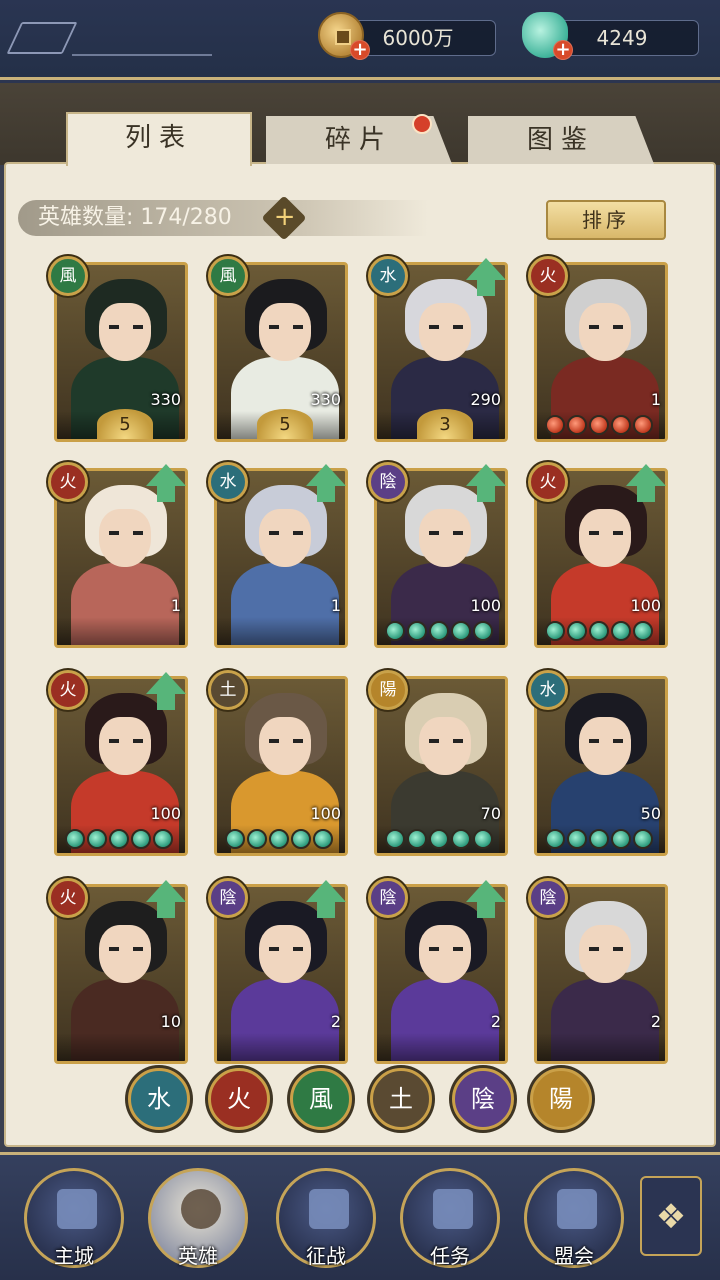 This screenshot has width=720, height=1280. What do you see at coordinates (422, 124) in the screenshot?
I see `notification-dot` at bounding box center [422, 124].